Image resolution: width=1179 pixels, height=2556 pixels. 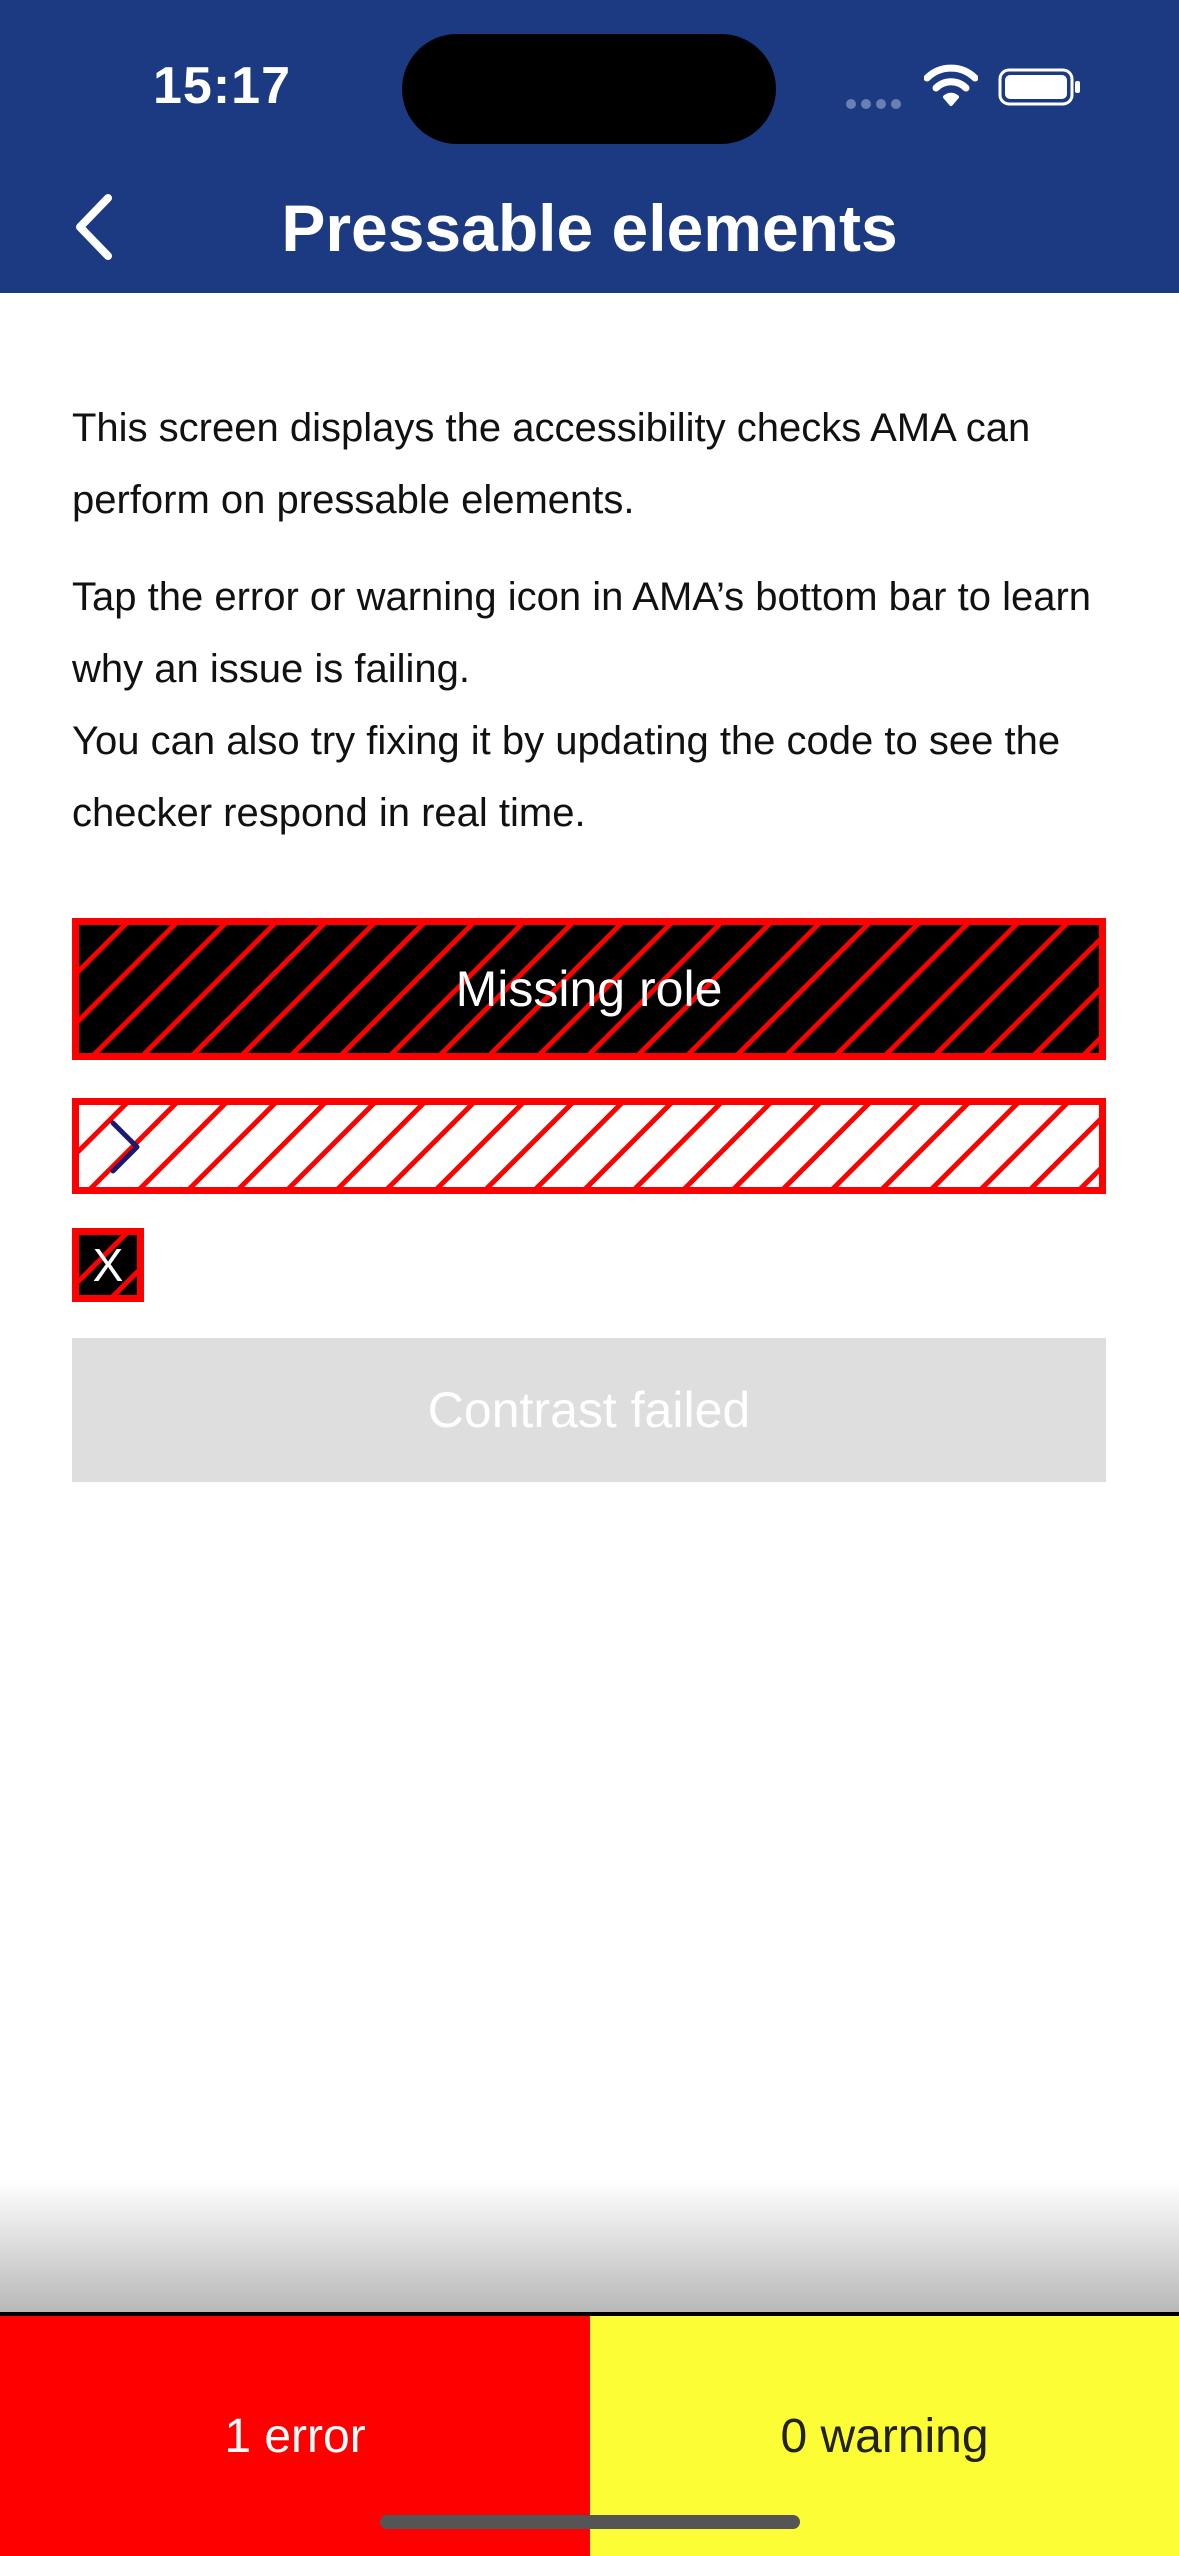 I want to click on warning-count-label: 0 warning, so click(x=884, y=2436).